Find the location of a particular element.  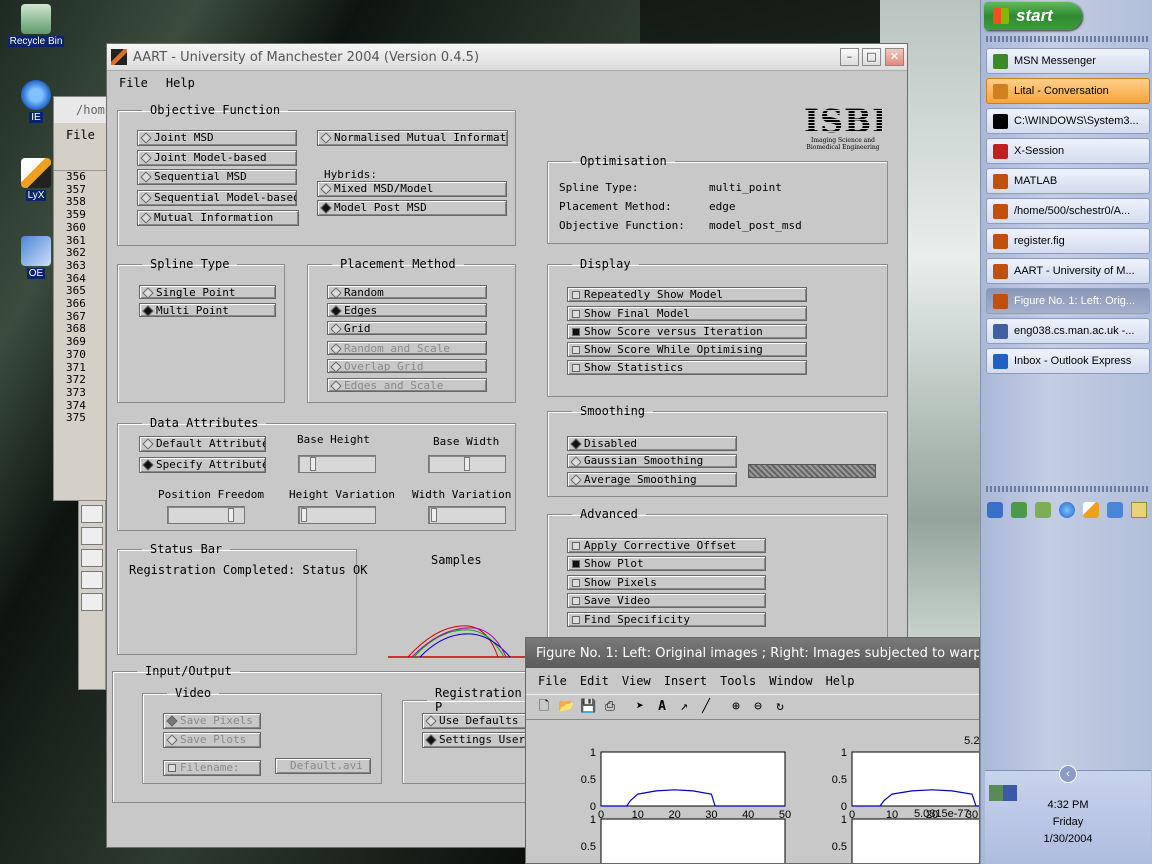

tray-collapse-icon: ‹ is located at coordinates (1068, 774).